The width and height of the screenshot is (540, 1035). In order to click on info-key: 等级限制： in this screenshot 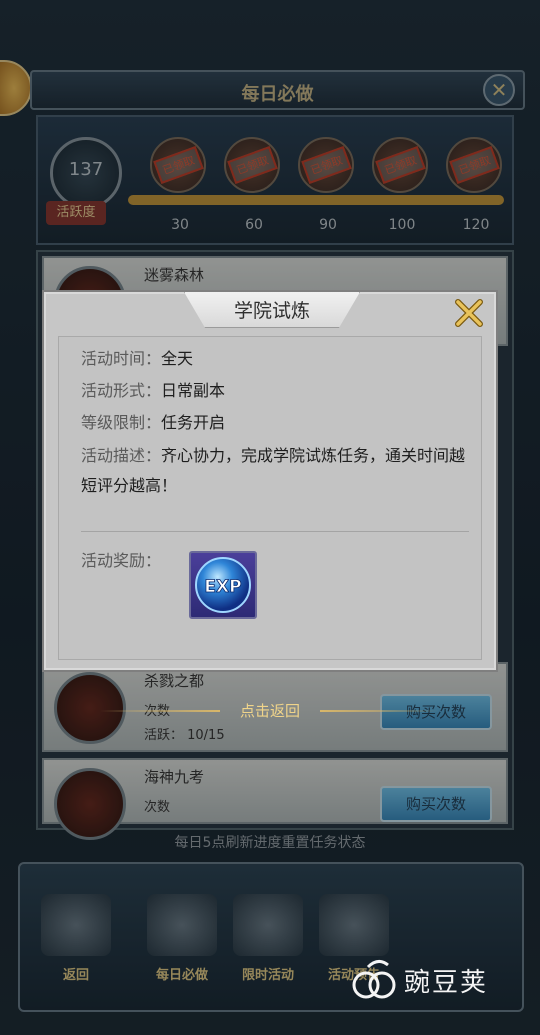, I will do `click(121, 422)`.